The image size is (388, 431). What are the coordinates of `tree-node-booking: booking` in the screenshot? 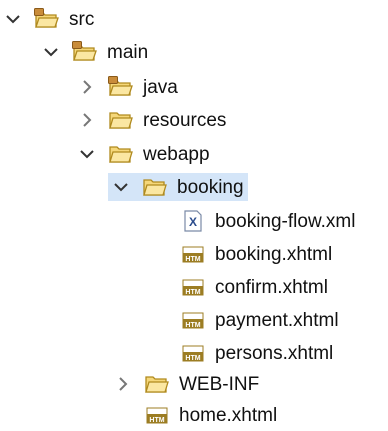 It's located at (178, 187).